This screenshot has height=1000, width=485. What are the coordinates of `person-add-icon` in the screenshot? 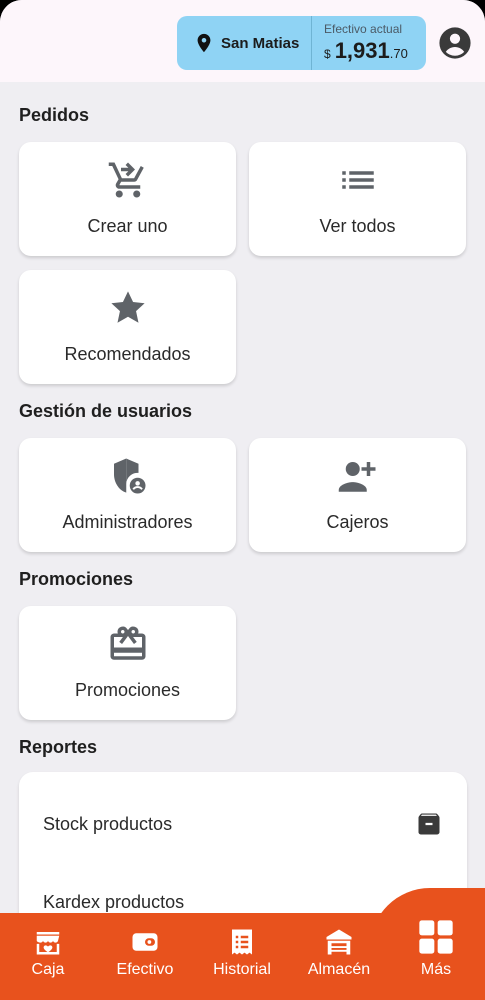 It's located at (356, 477).